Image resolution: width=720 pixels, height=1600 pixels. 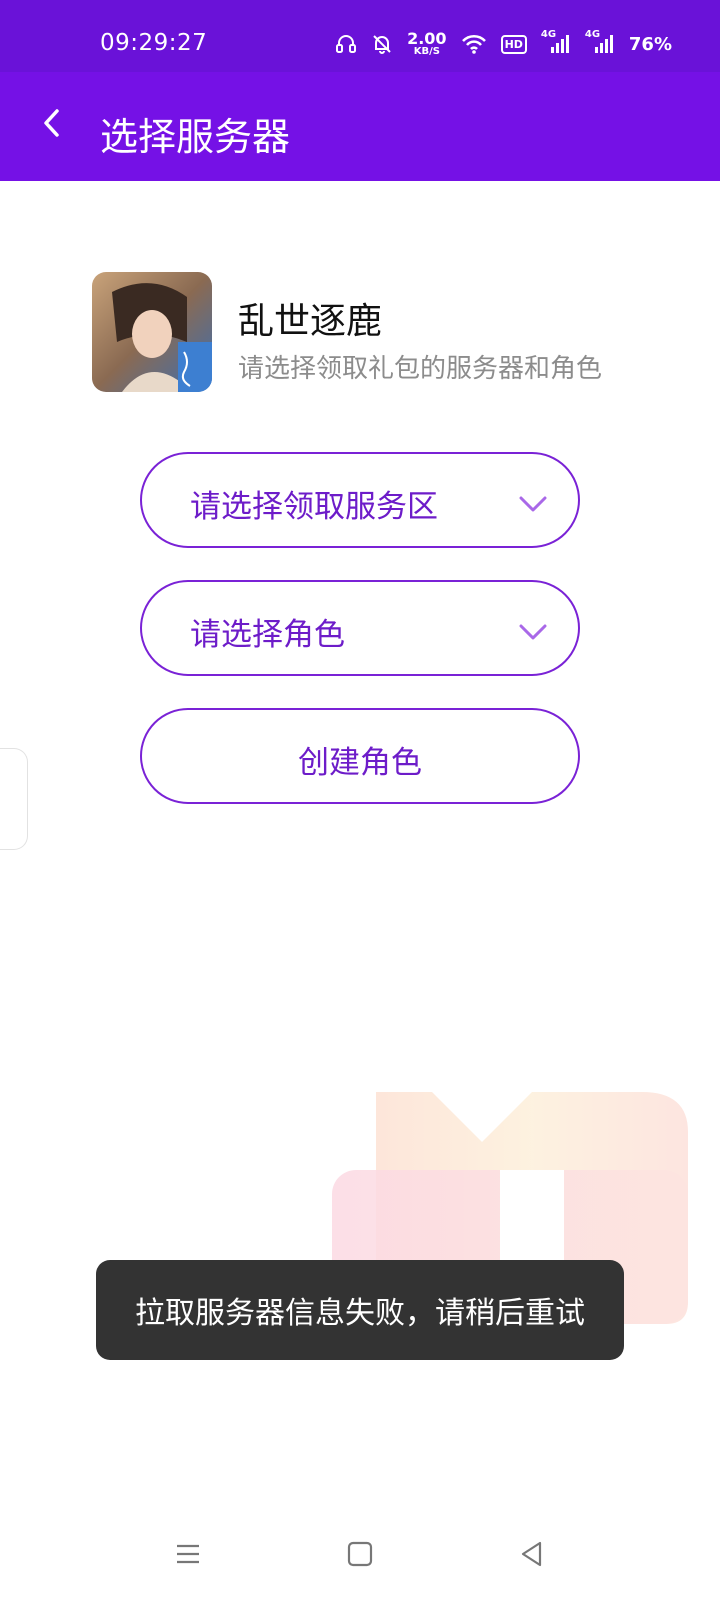 I want to click on status-icons: 2.00 KB/S HD 4G 4G 76%, so click(x=503, y=43).